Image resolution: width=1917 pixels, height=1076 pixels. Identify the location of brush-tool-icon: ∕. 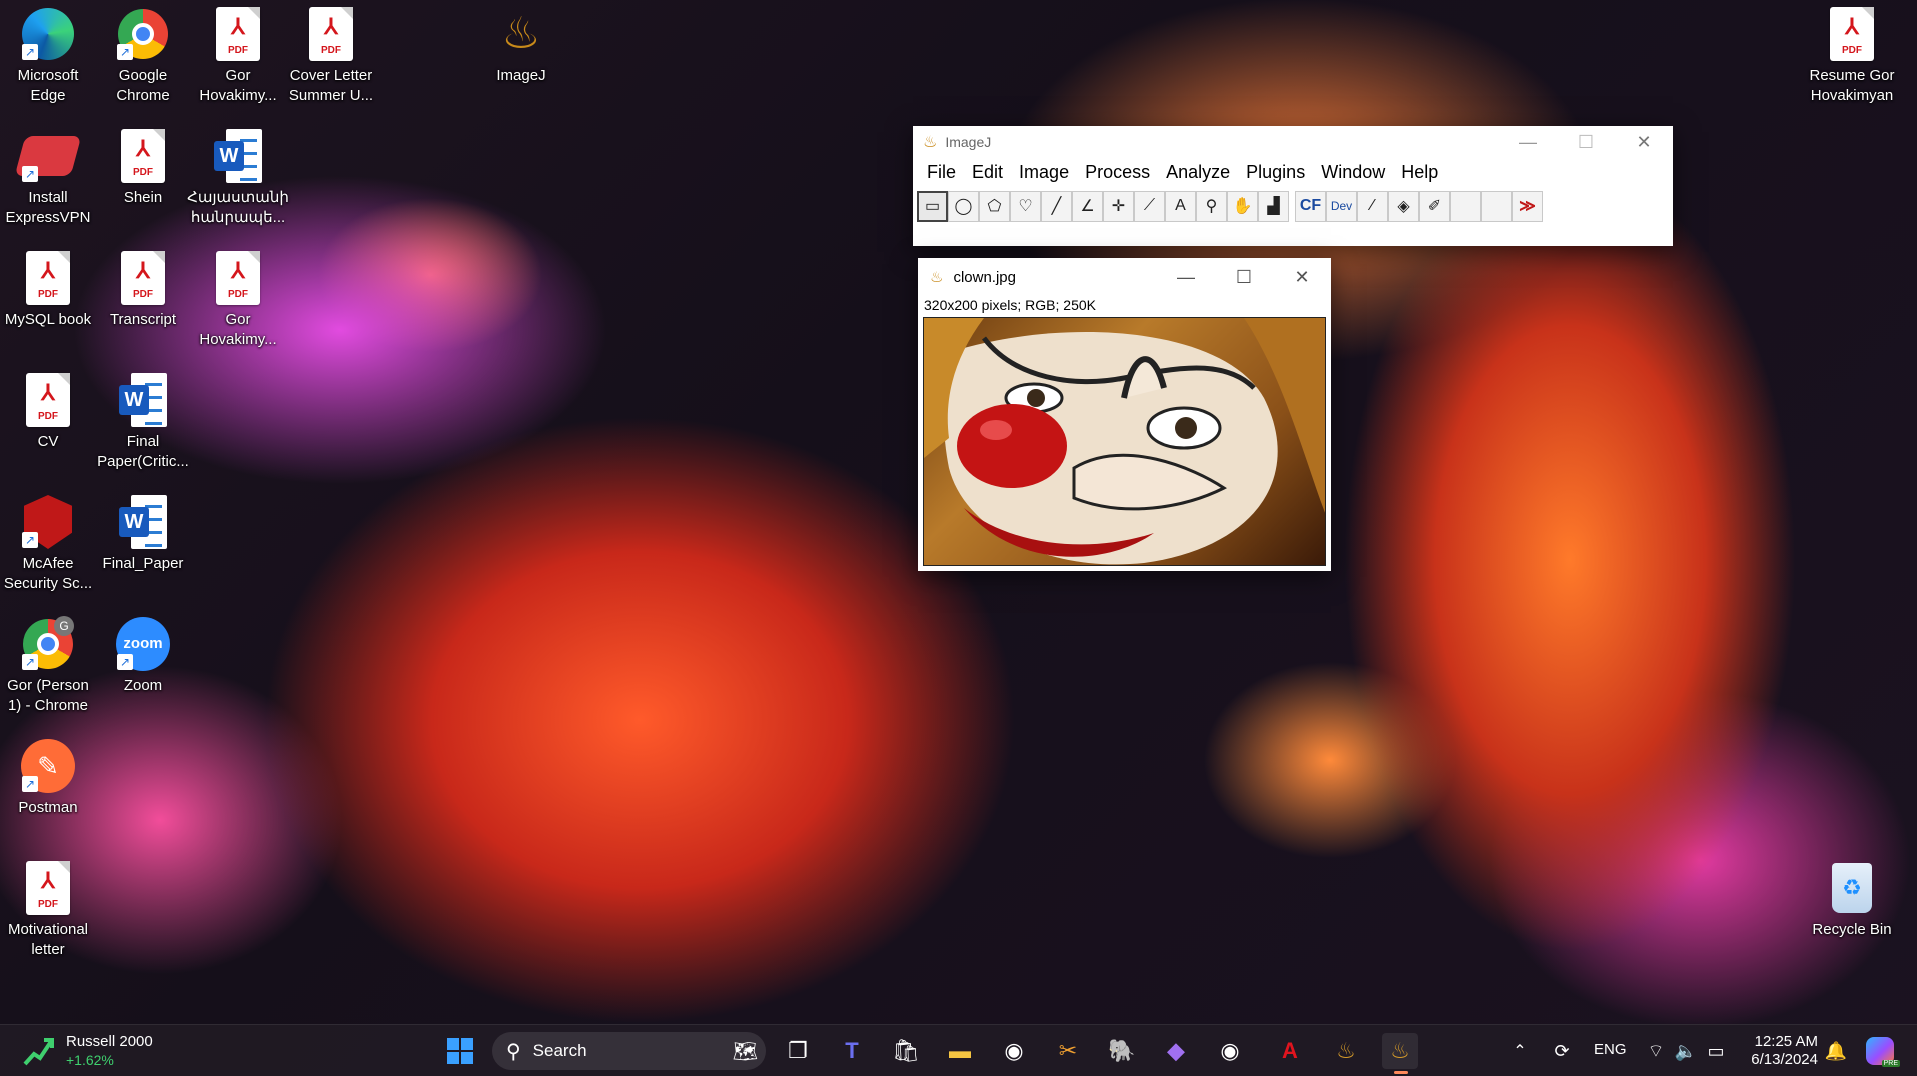
(1372, 206).